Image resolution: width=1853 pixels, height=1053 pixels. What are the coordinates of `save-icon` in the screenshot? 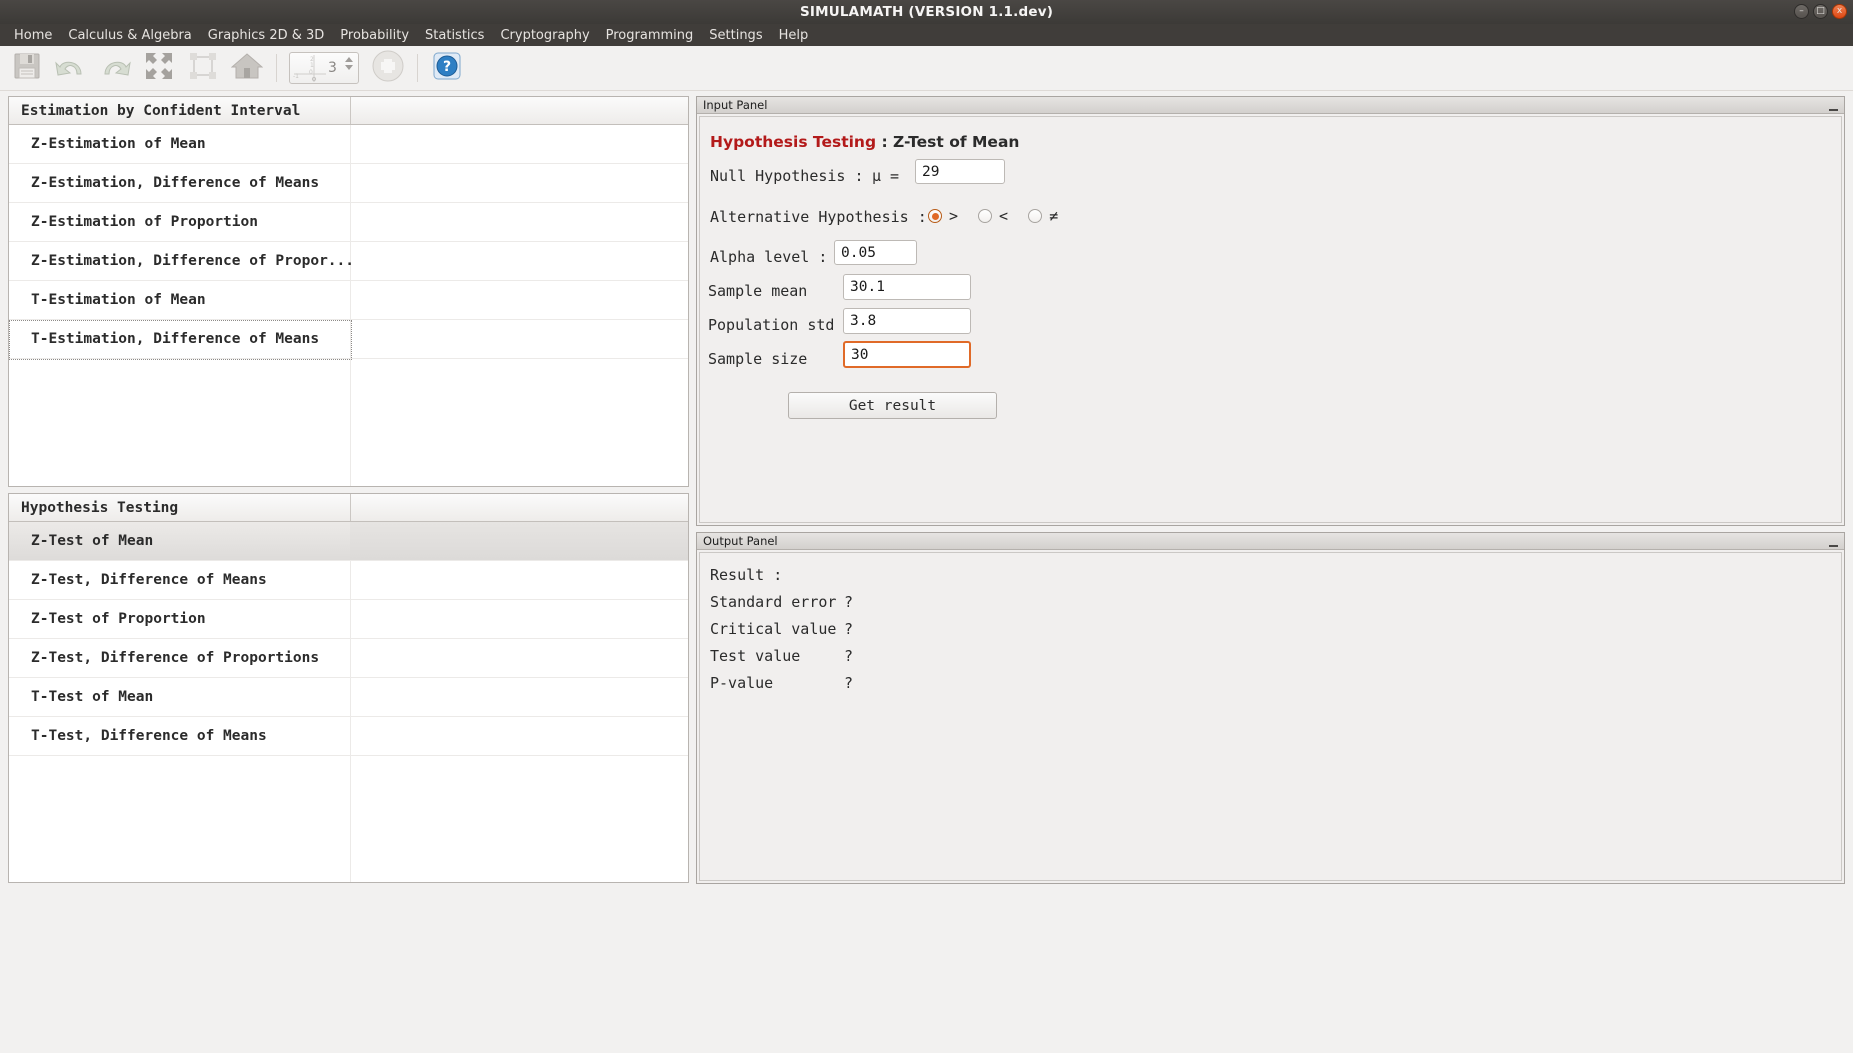 It's located at (27, 68).